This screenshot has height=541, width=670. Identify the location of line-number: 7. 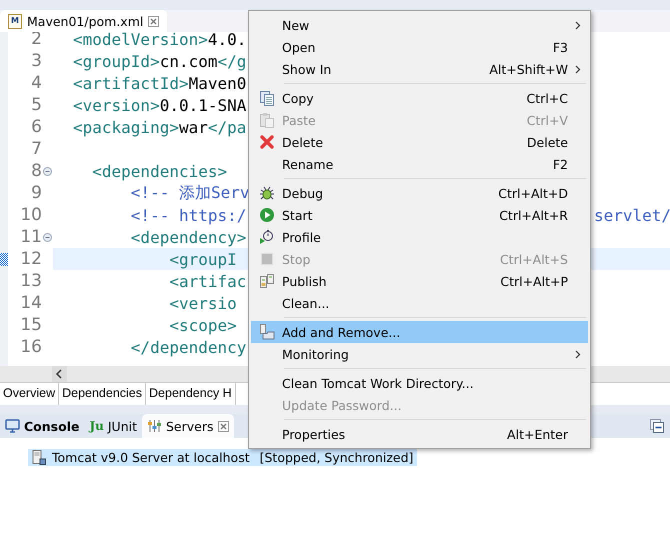
(36, 149).